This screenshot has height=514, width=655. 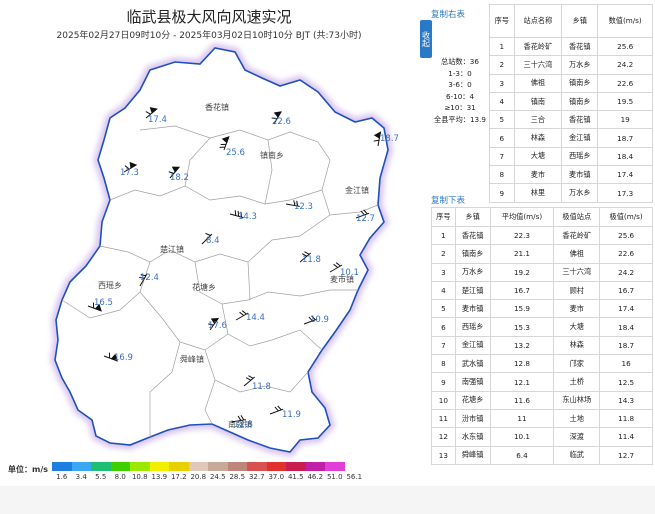 What do you see at coordinates (426, 39) in the screenshot?
I see `collapse-toggle-button: 收起` at bounding box center [426, 39].